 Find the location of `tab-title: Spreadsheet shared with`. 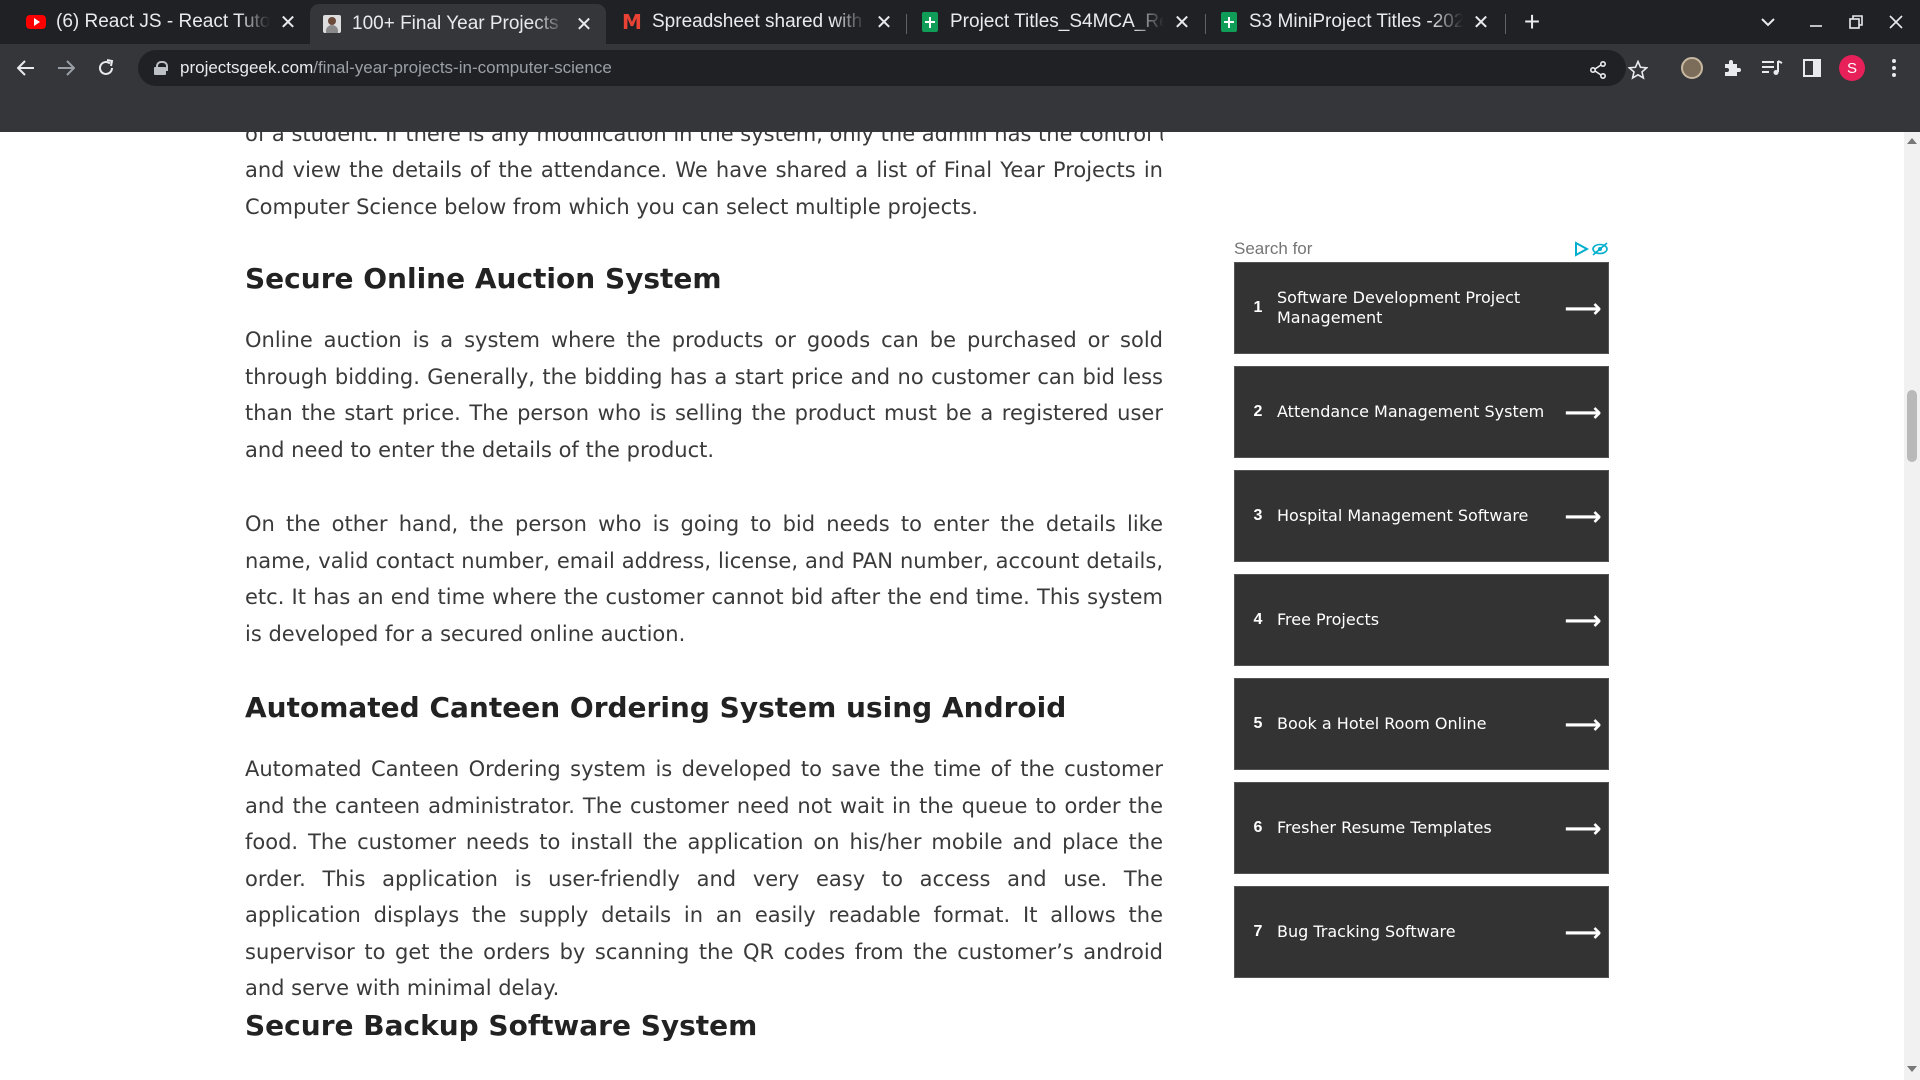

tab-title: Spreadsheet shared with is located at coordinates (757, 21).